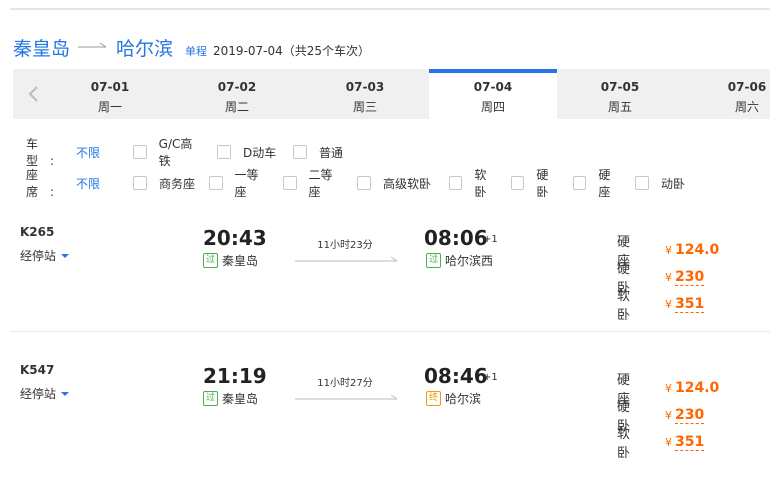 This screenshot has width=780, height=483. I want to click on arrive-time: 08:46, so click(456, 376).